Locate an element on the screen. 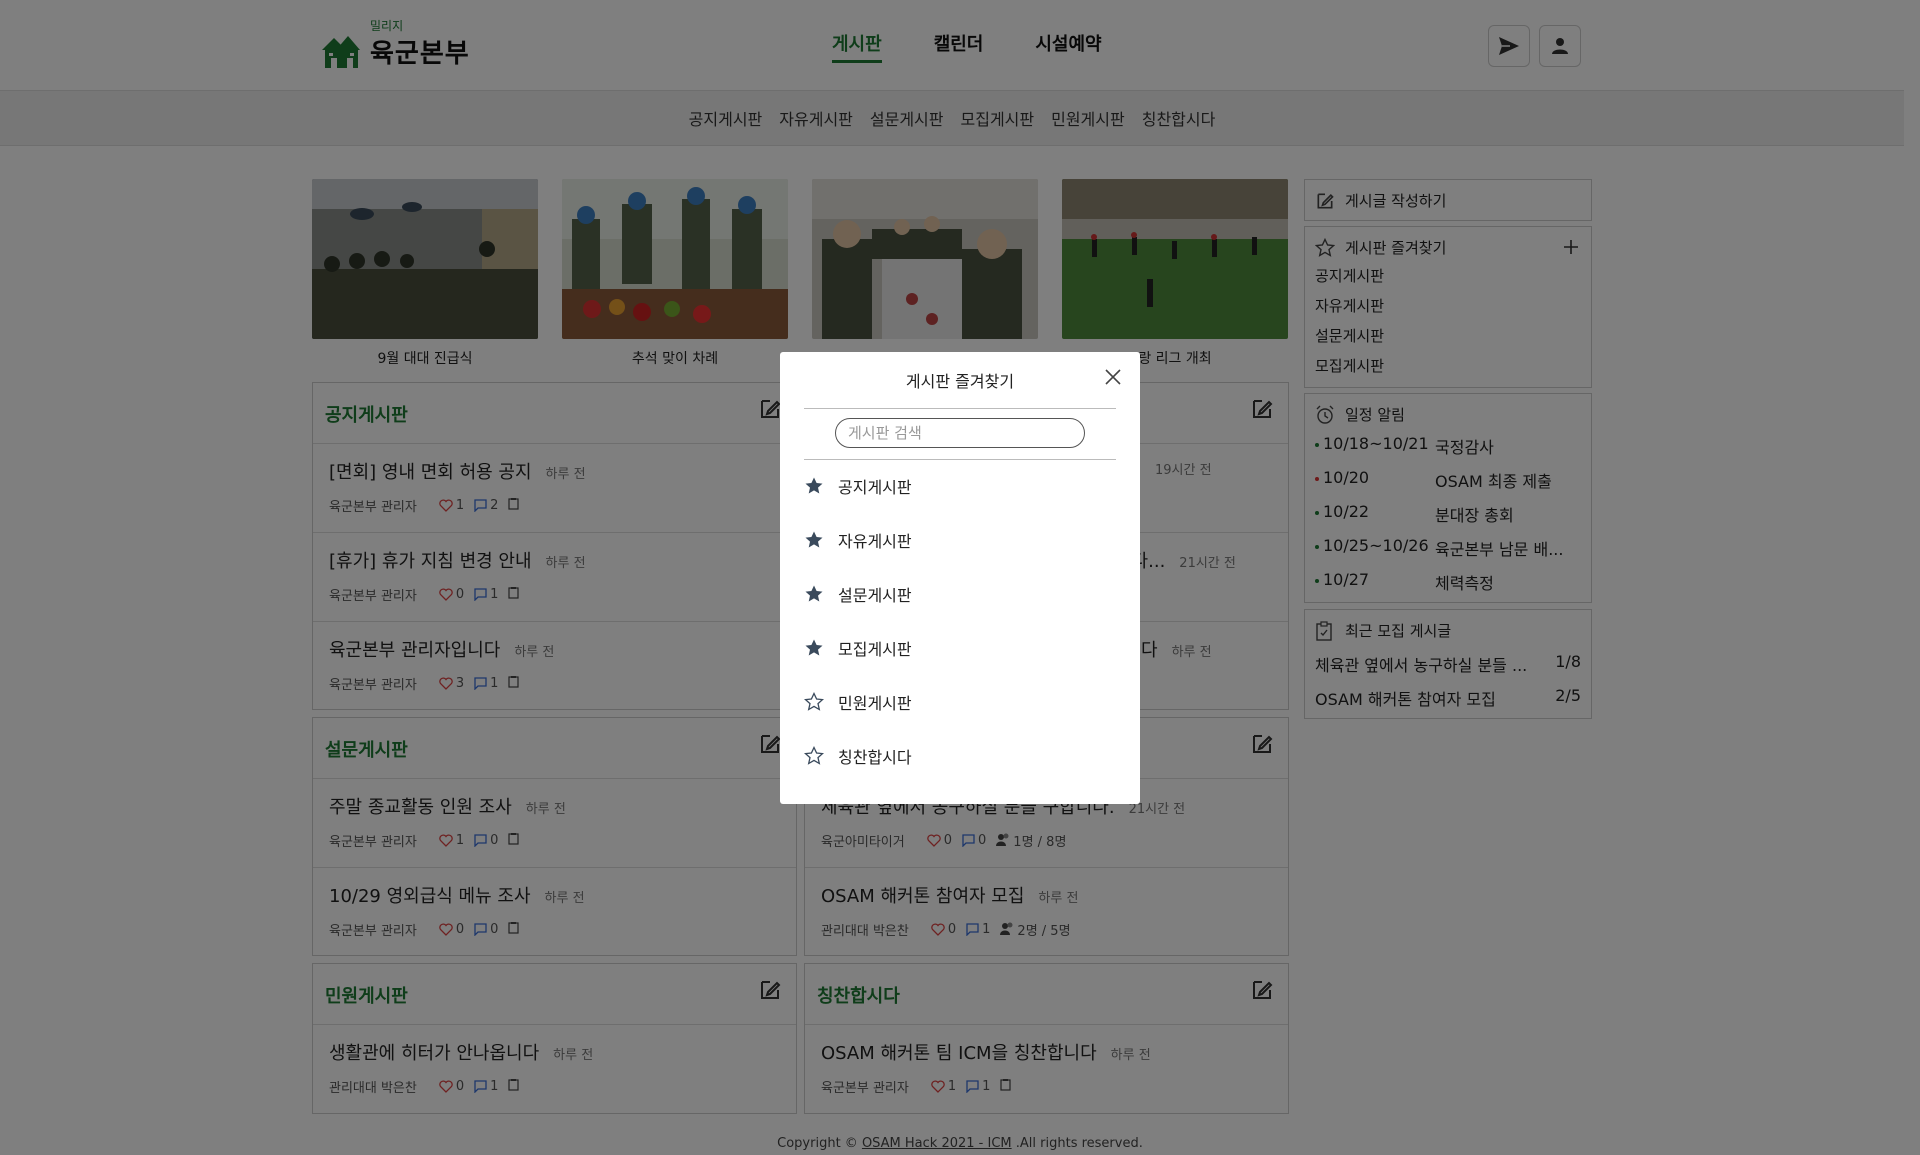  modal-board-item: 자유게시판 is located at coordinates (858, 540).